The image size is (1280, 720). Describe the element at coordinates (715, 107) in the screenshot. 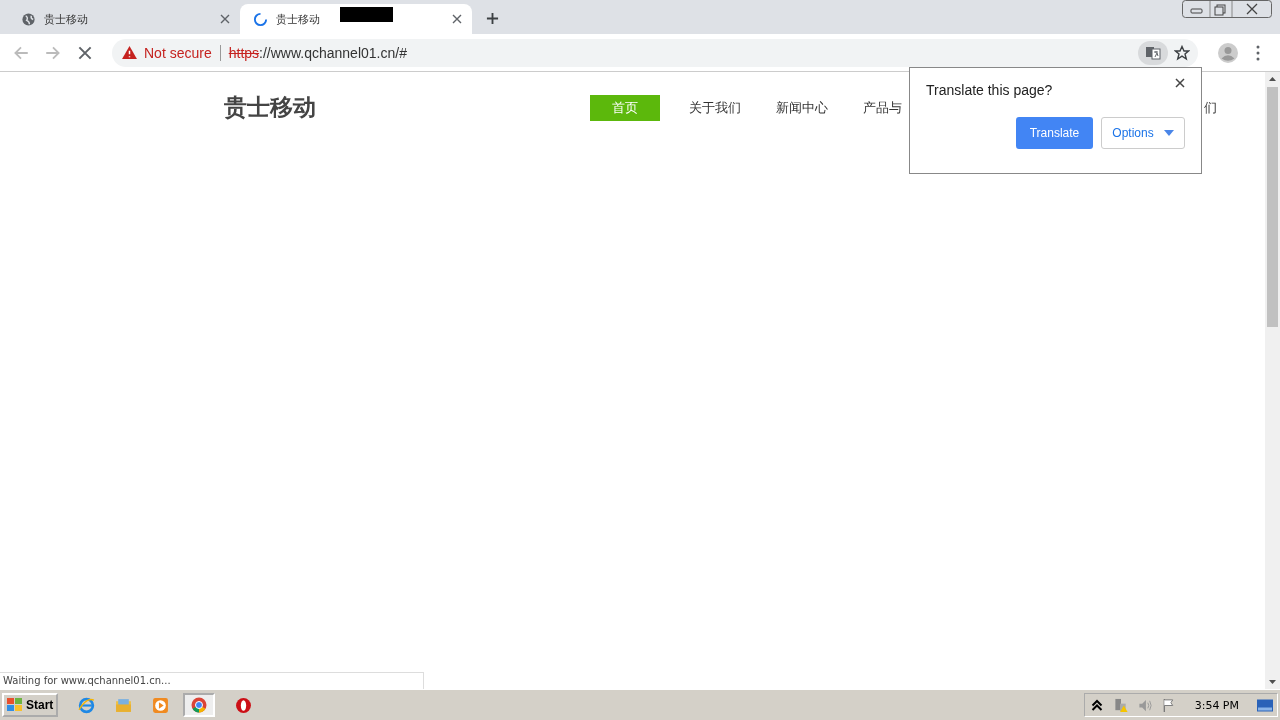

I see `nav-link: 关于我们` at that location.